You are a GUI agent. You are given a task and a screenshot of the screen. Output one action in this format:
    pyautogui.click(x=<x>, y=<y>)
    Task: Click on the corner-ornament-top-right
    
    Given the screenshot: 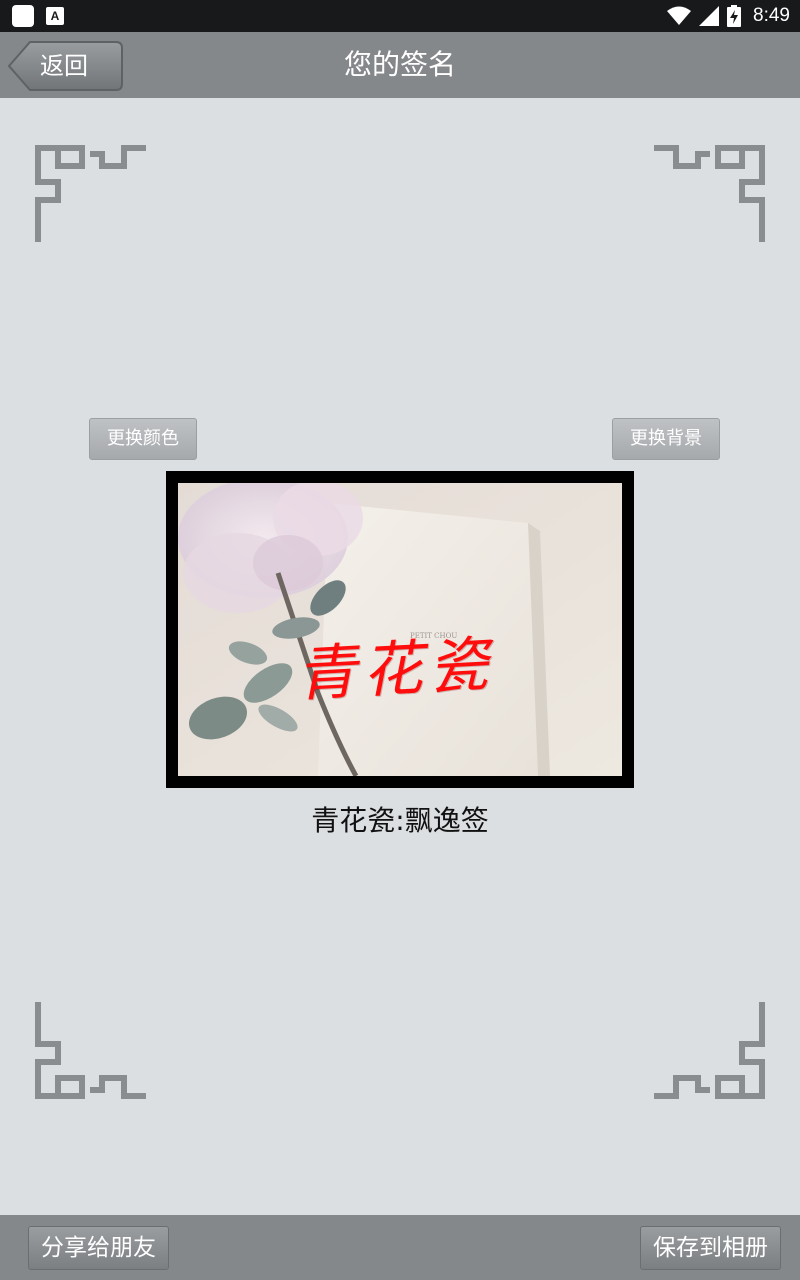 What is the action you would take?
    pyautogui.click(x=709, y=193)
    